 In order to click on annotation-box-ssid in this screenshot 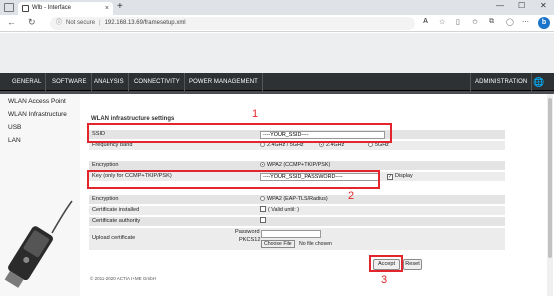, I will do `click(239, 133)`.